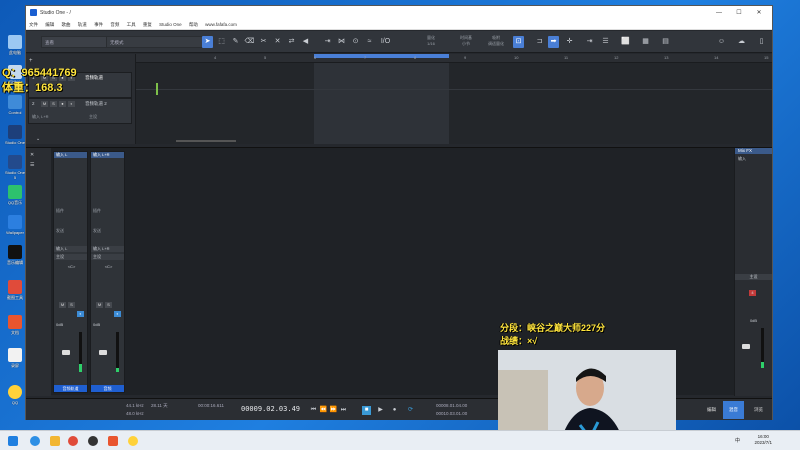 The image size is (800, 450). I want to click on scissors-tool-icon: ✂, so click(263, 42).